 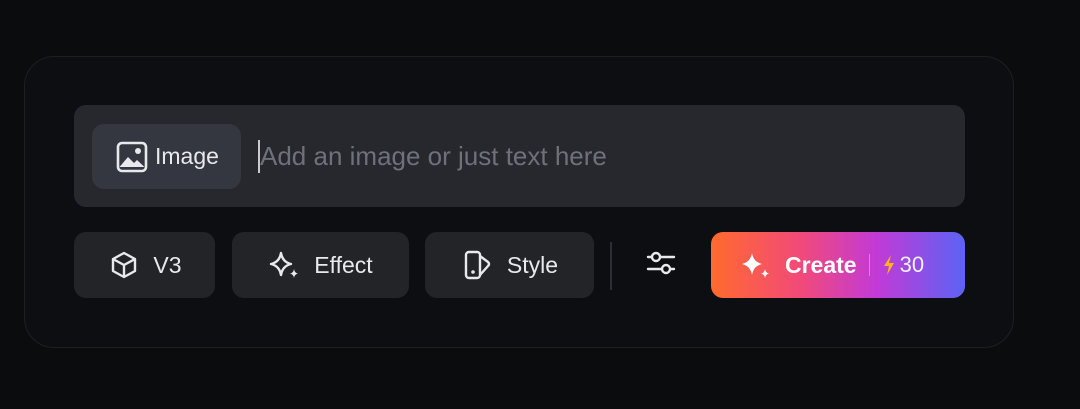 I want to click on create-button: Create 30, so click(x=838, y=265).